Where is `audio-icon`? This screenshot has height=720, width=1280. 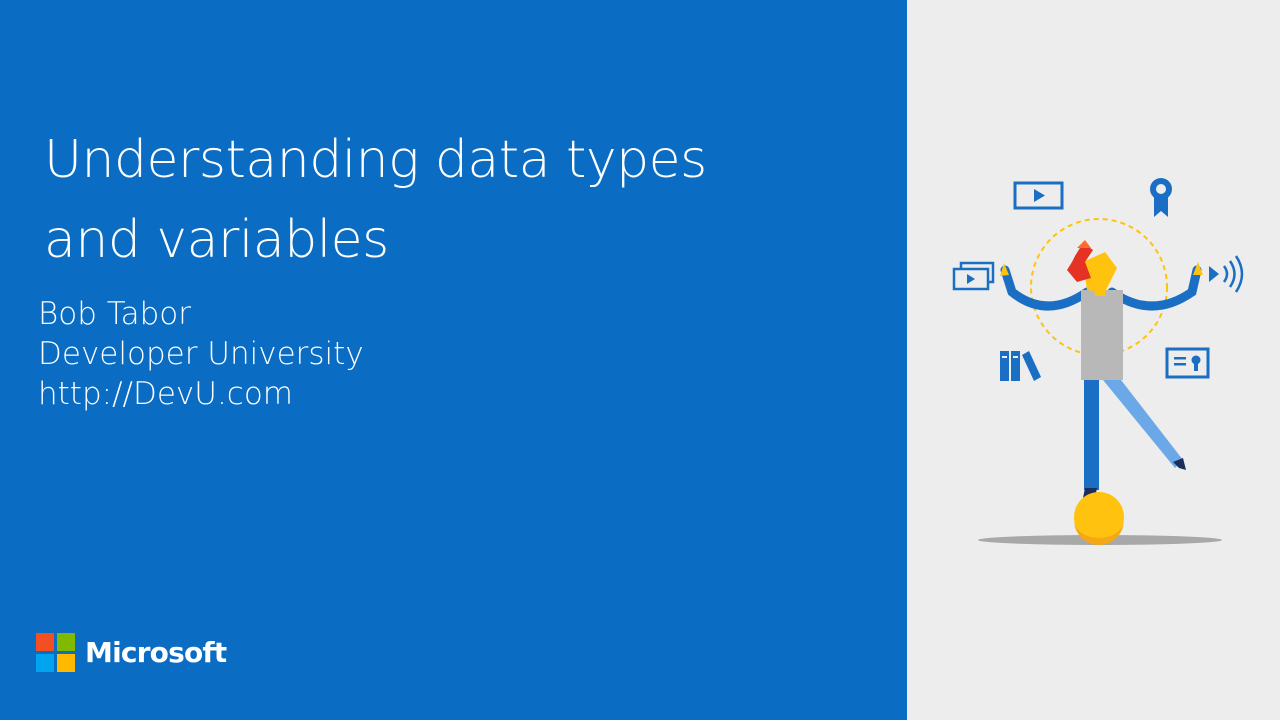
audio-icon is located at coordinates (1226, 274).